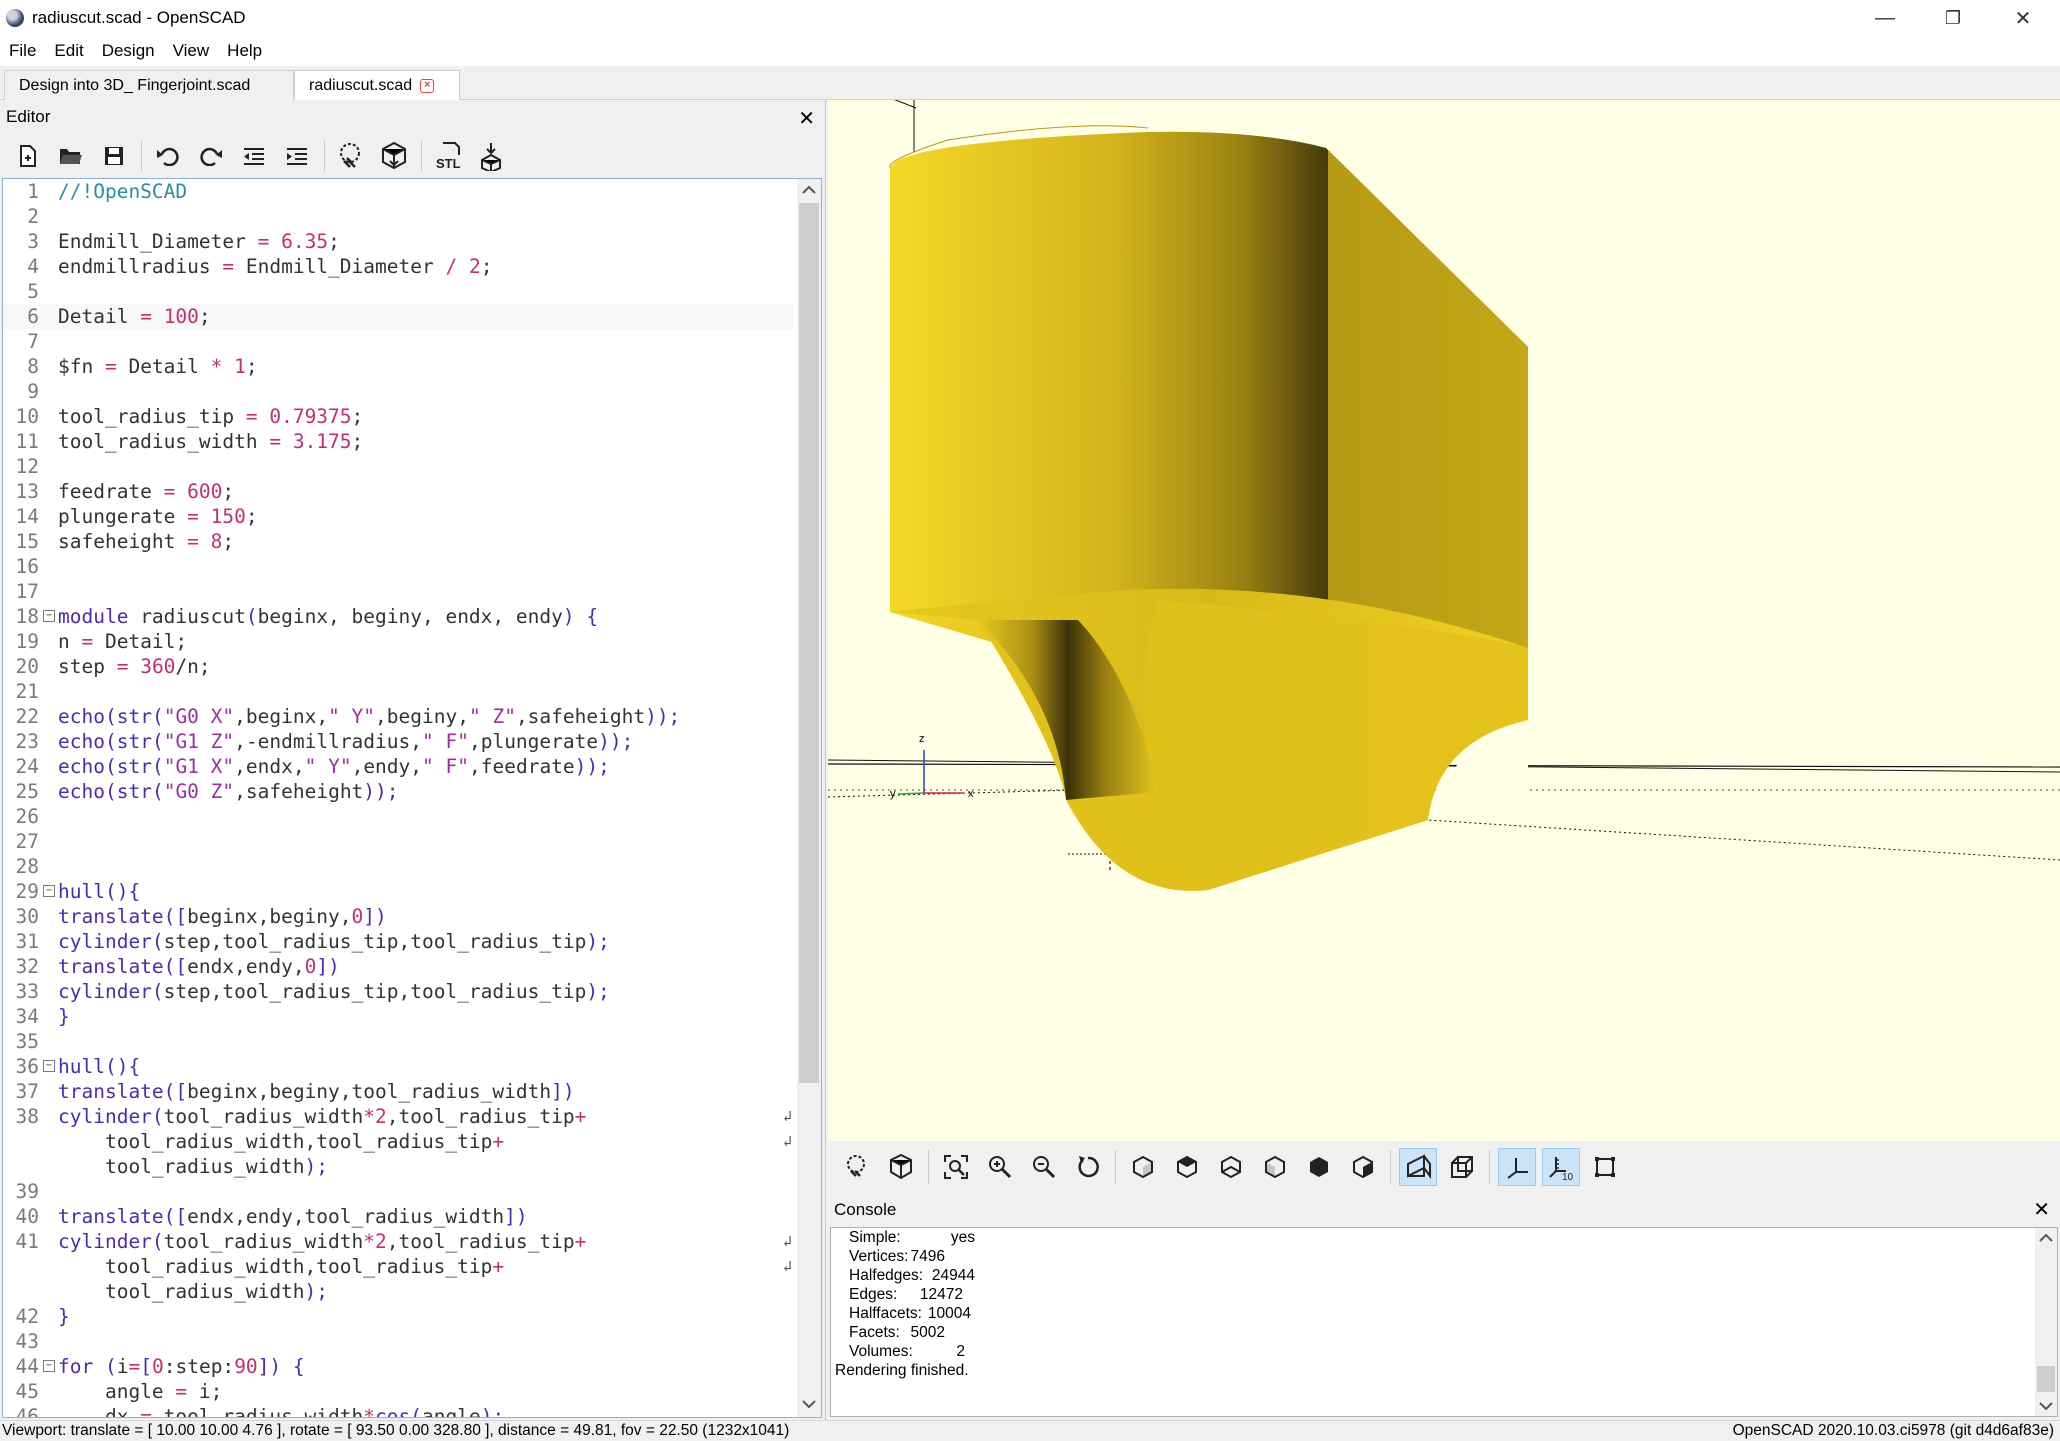  What do you see at coordinates (2046, 1379) in the screenshot?
I see `console-scroll-thumb` at bounding box center [2046, 1379].